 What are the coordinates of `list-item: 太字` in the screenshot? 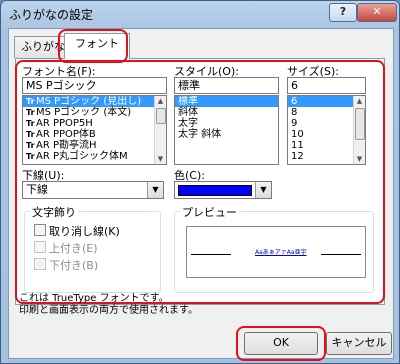 It's located at (226, 123).